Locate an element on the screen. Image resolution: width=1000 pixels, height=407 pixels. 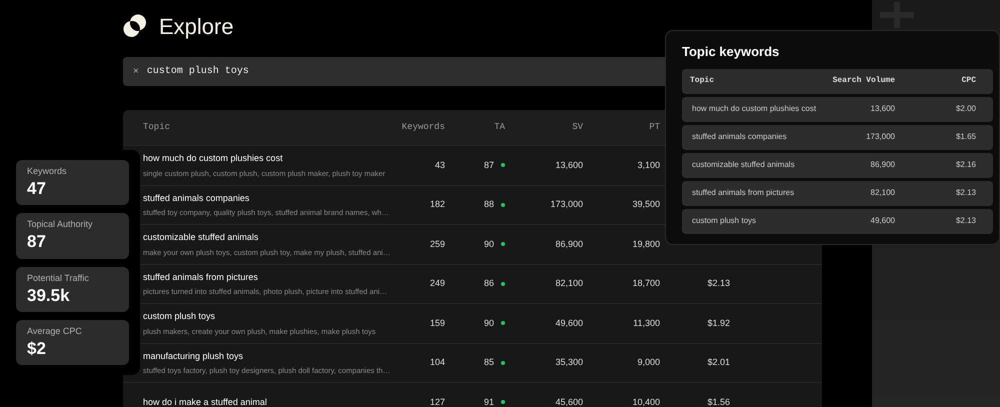
topic-title: customizable stuffed animals is located at coordinates (268, 237).